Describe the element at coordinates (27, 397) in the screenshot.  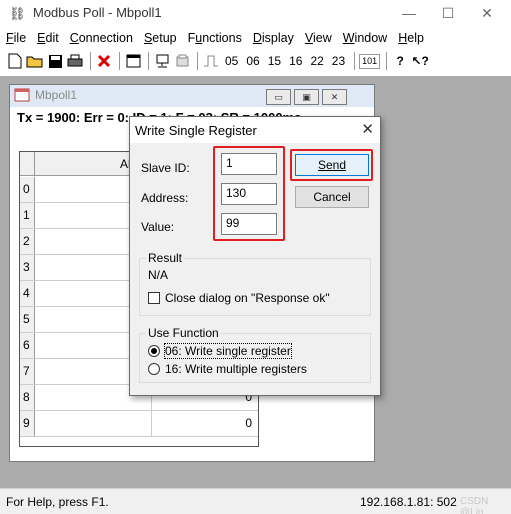
I see `row-index: 8` at that location.